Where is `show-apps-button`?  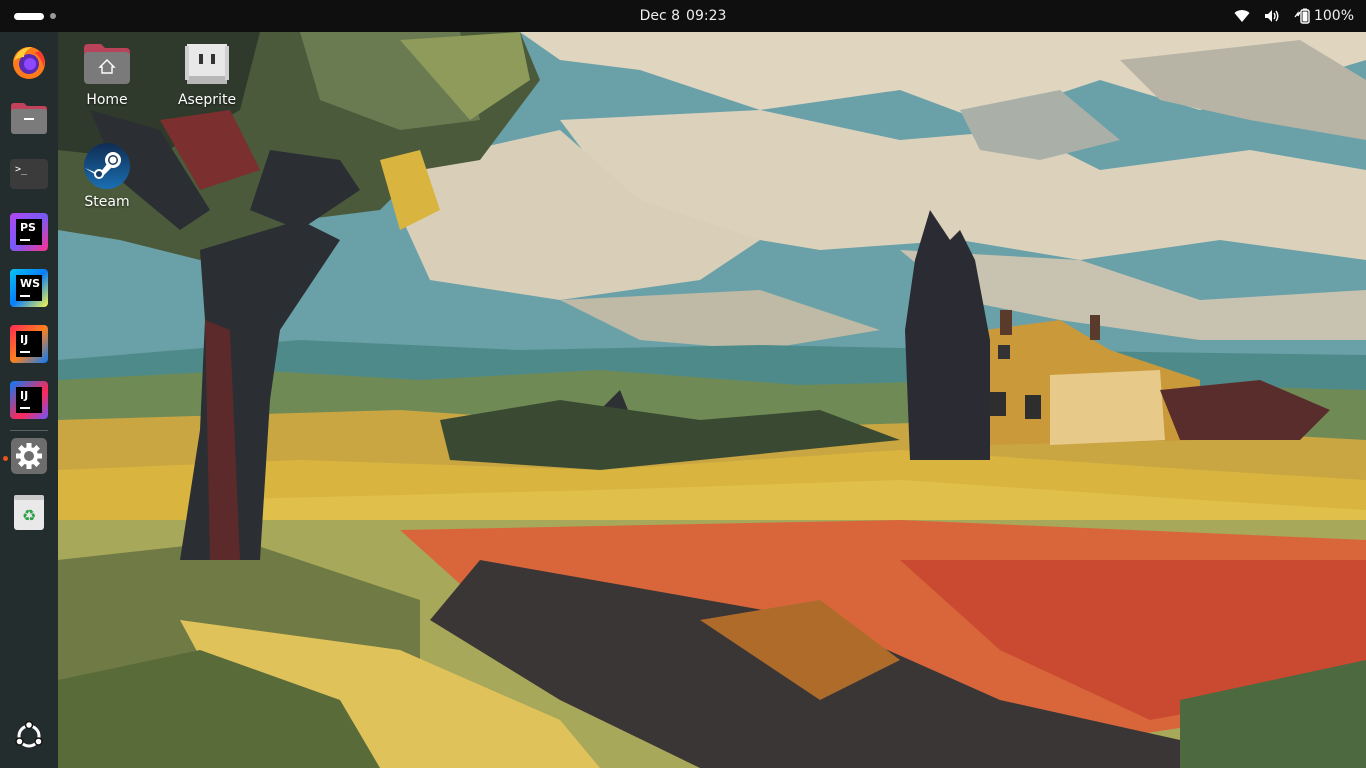 show-apps-button is located at coordinates (29, 738).